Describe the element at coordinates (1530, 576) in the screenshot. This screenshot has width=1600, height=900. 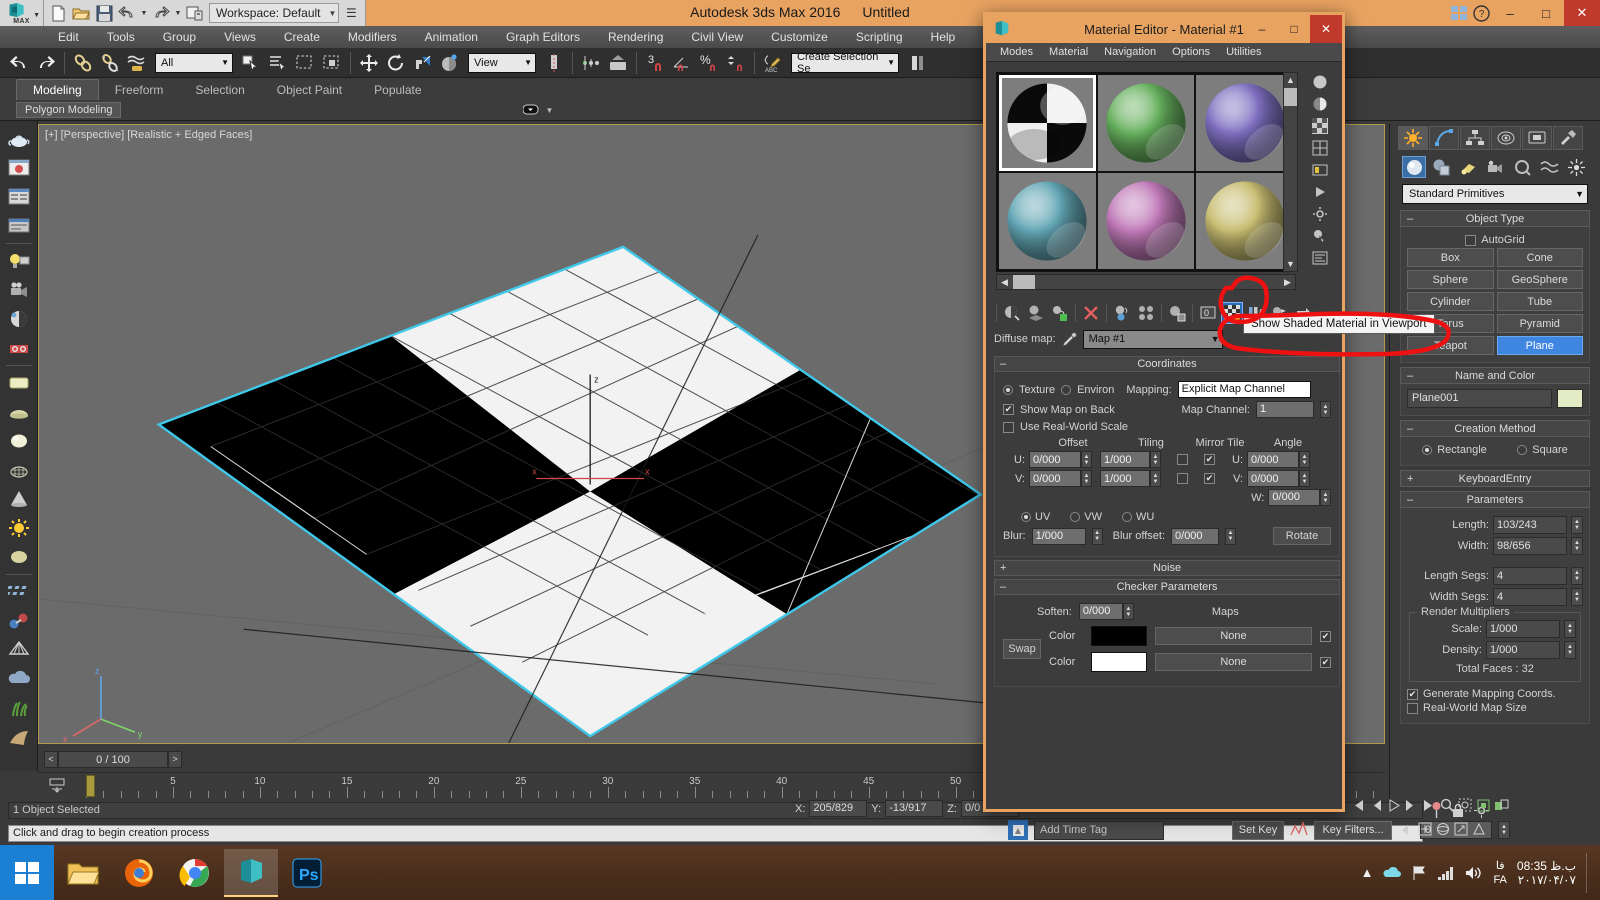
I see `length-segs-field: 4` at that location.